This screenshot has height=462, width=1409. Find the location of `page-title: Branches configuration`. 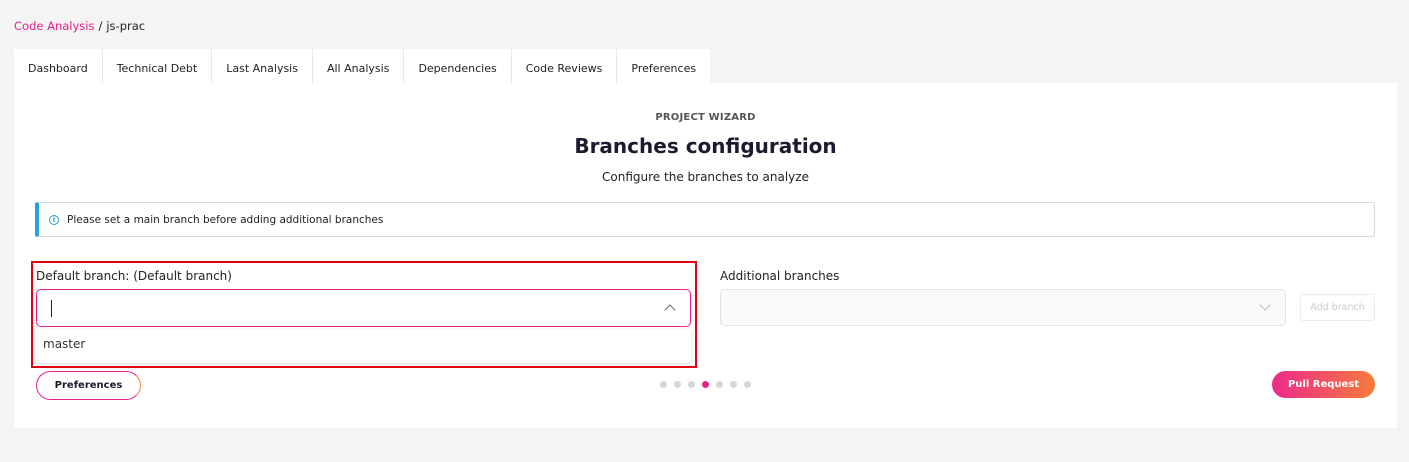

page-title: Branches configuration is located at coordinates (705, 146).